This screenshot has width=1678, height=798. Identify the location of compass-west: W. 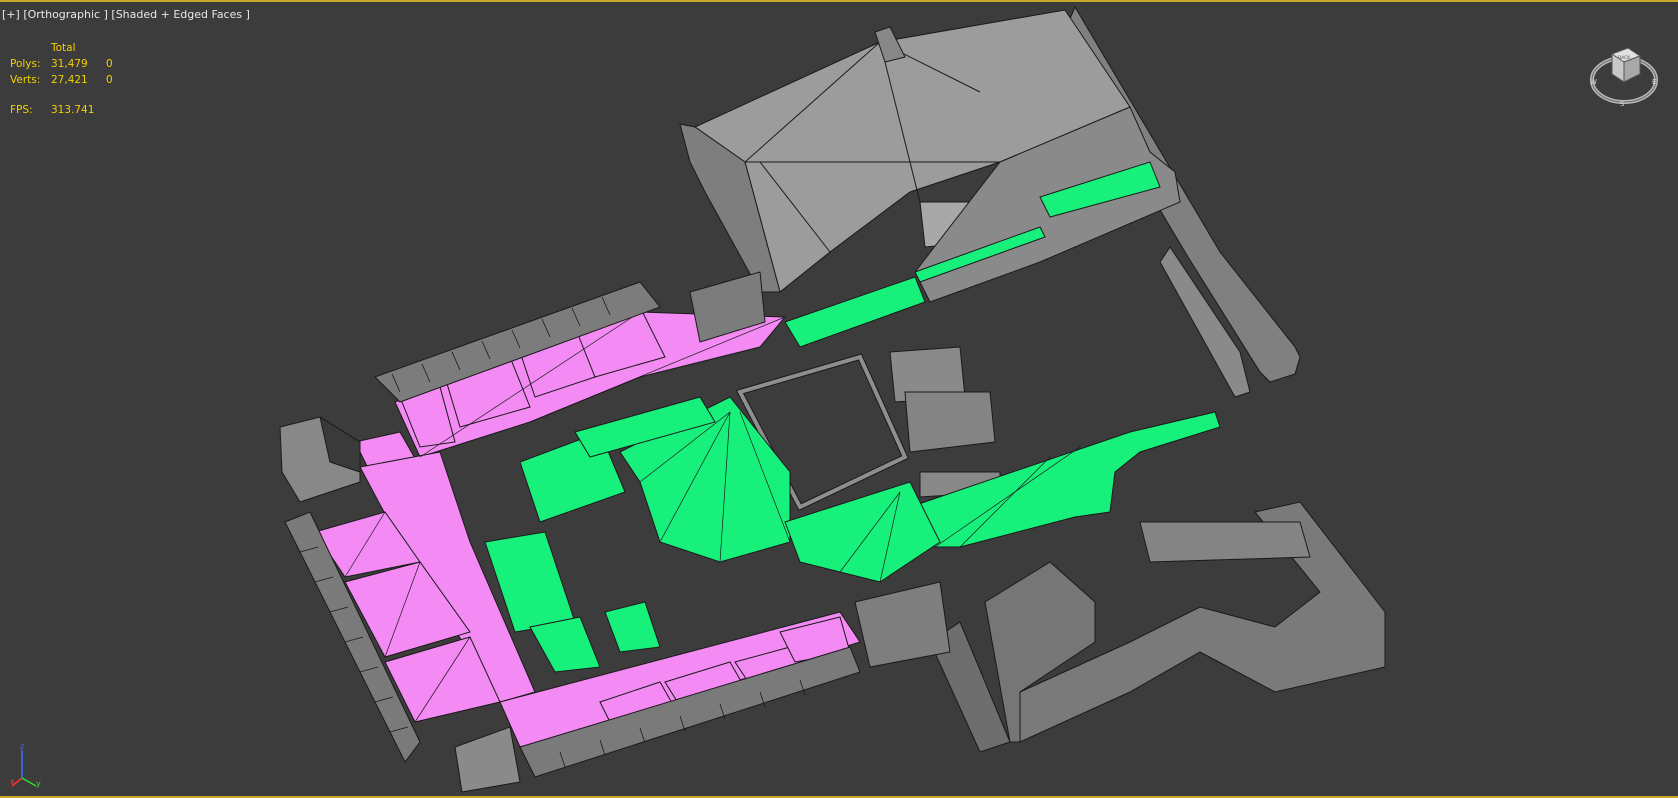
(1593, 82).